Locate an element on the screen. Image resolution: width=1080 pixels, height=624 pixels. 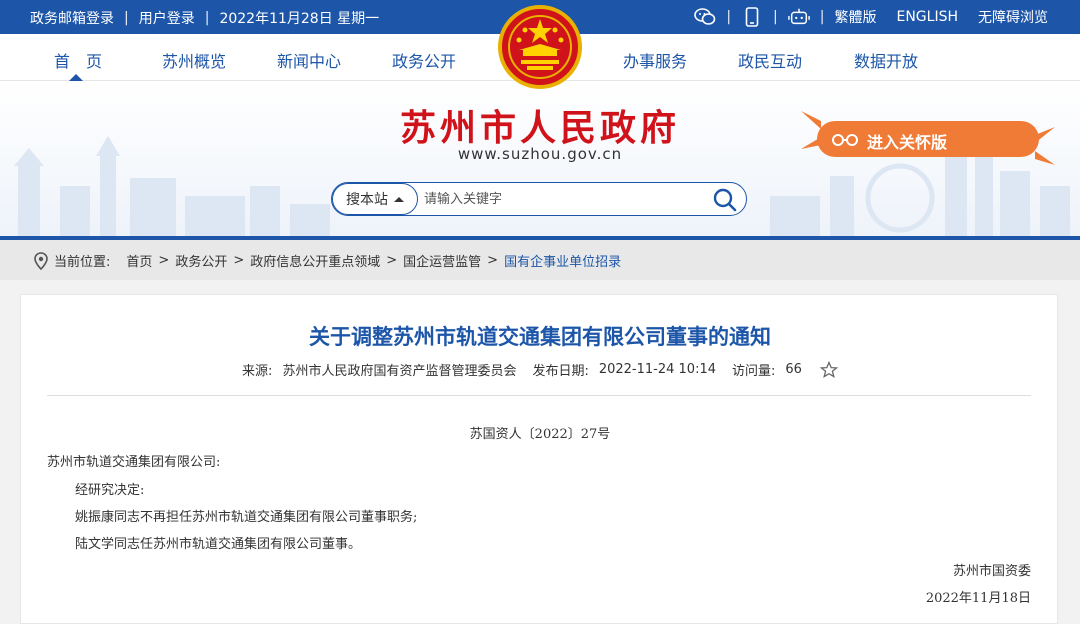
location-pin-icon is located at coordinates (41, 260).